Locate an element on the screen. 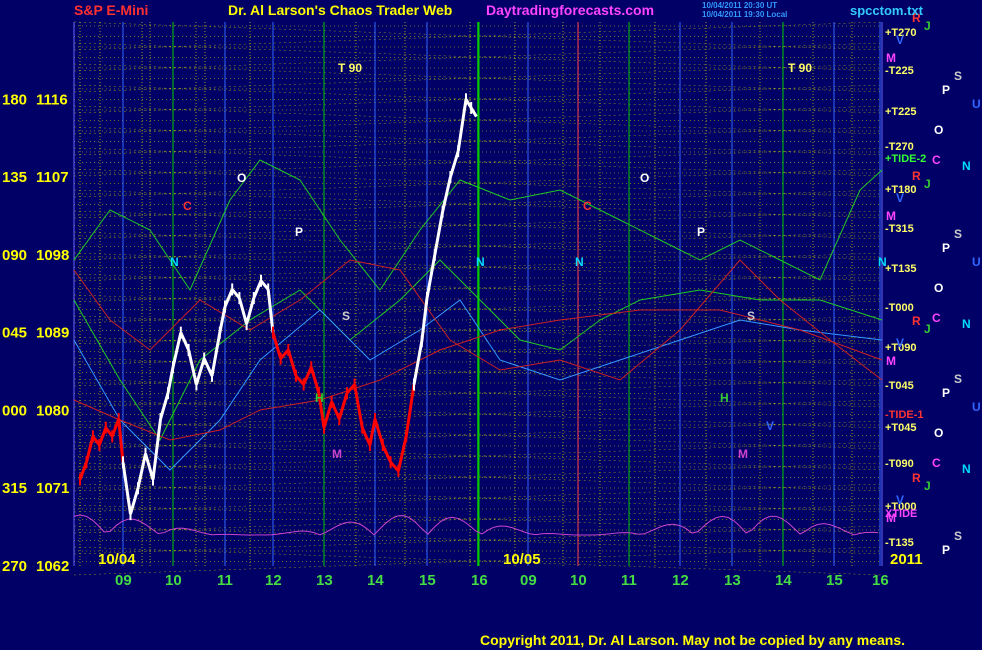 This screenshot has width=982, height=650. y-tick-price: 1071 is located at coordinates (52, 488).